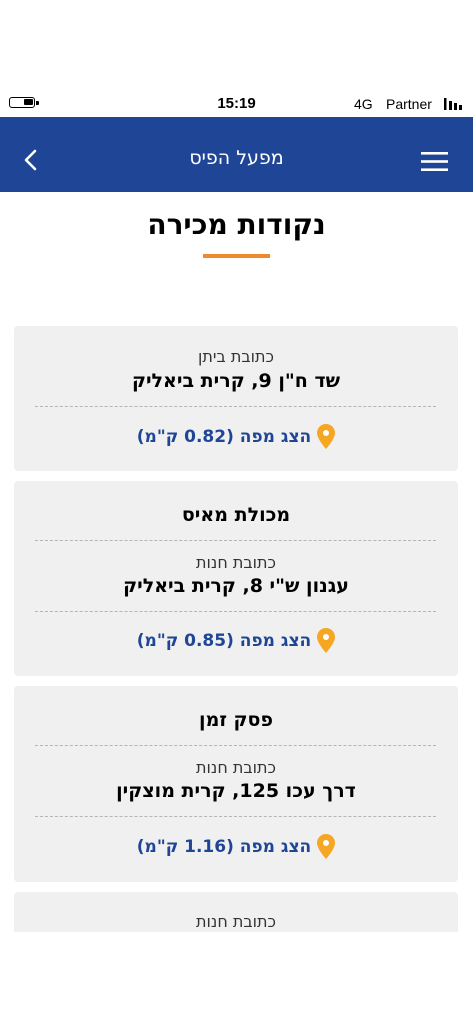 This screenshot has height=1024, width=473. What do you see at coordinates (224, 846) in the screenshot?
I see `show-map-text: הצג מפה (1.16 ק"מ)` at bounding box center [224, 846].